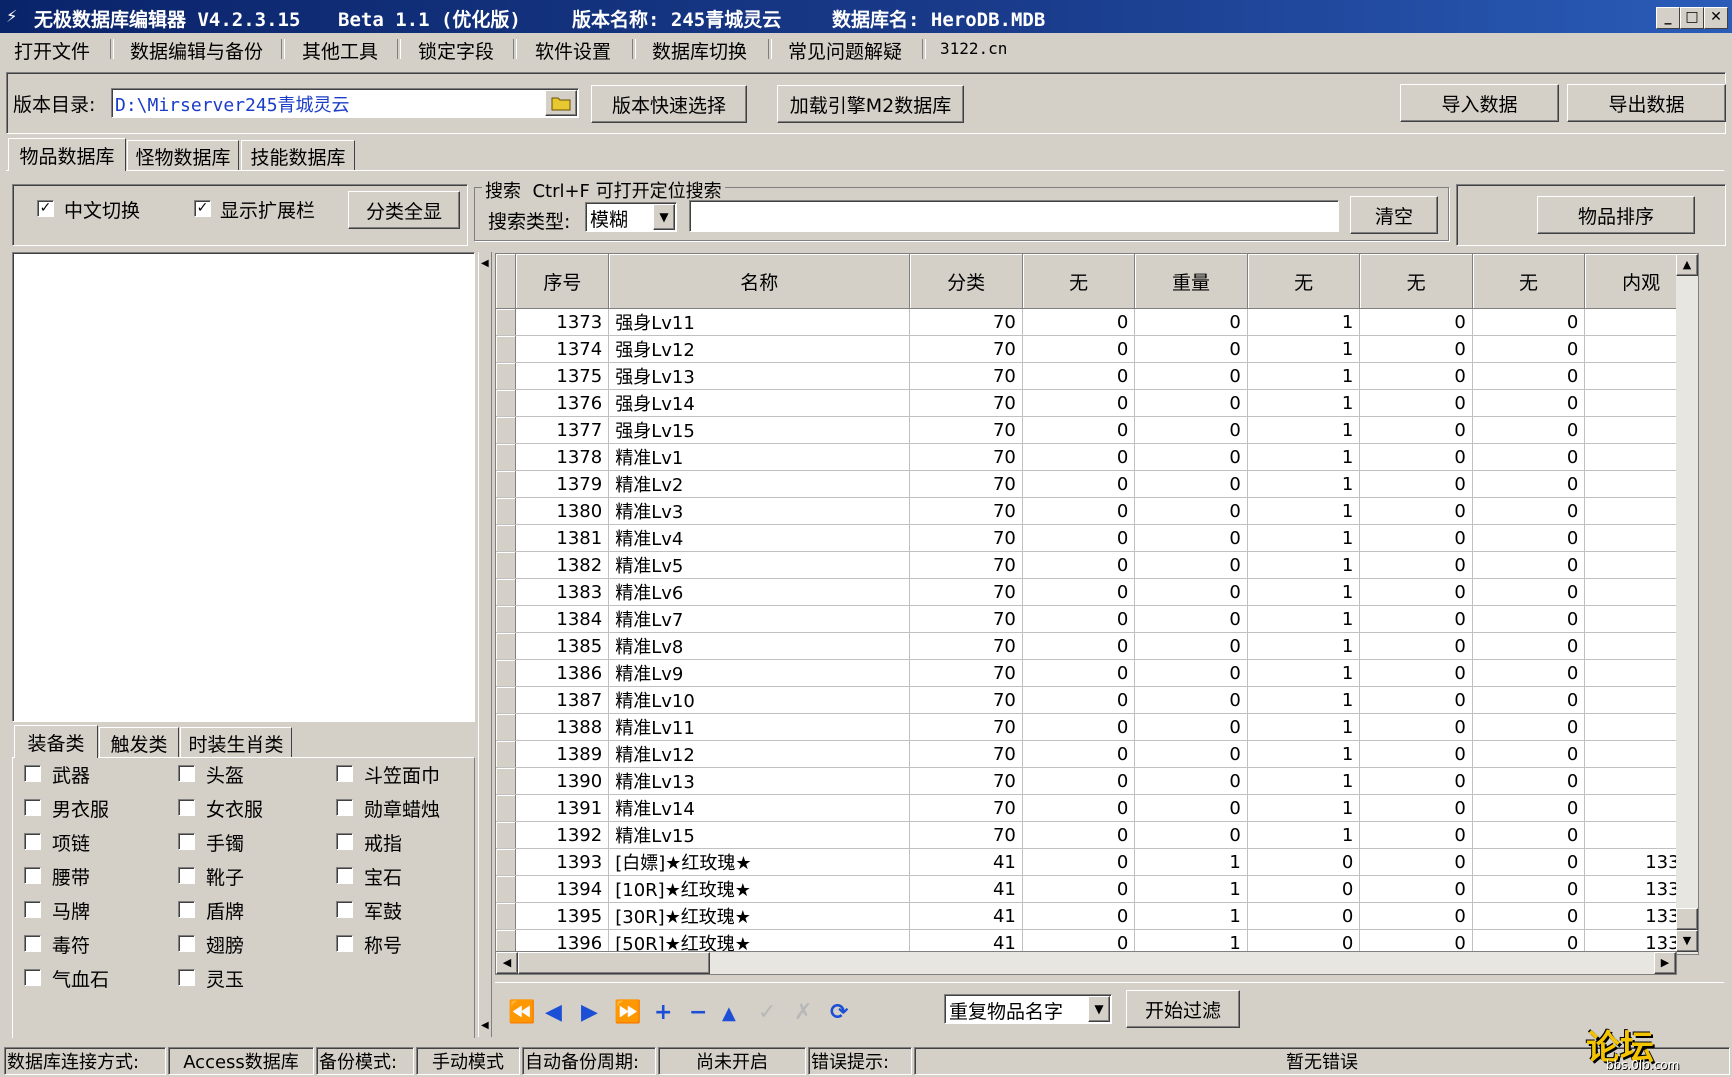  I want to click on table-cell: 1376, so click(562, 403).